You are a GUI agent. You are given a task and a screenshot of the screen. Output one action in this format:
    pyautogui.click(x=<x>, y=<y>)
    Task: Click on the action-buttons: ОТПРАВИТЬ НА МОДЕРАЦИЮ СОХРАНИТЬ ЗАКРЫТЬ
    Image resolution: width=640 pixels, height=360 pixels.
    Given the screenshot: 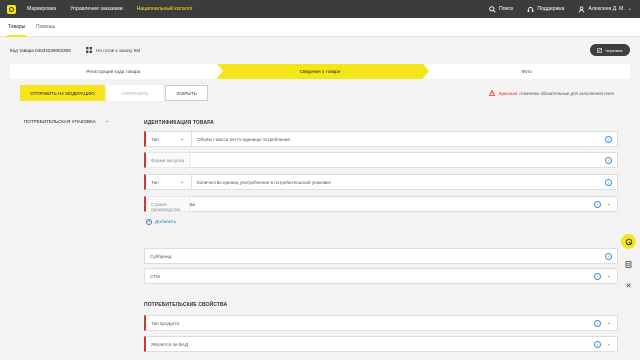 What is the action you would take?
    pyautogui.click(x=114, y=93)
    